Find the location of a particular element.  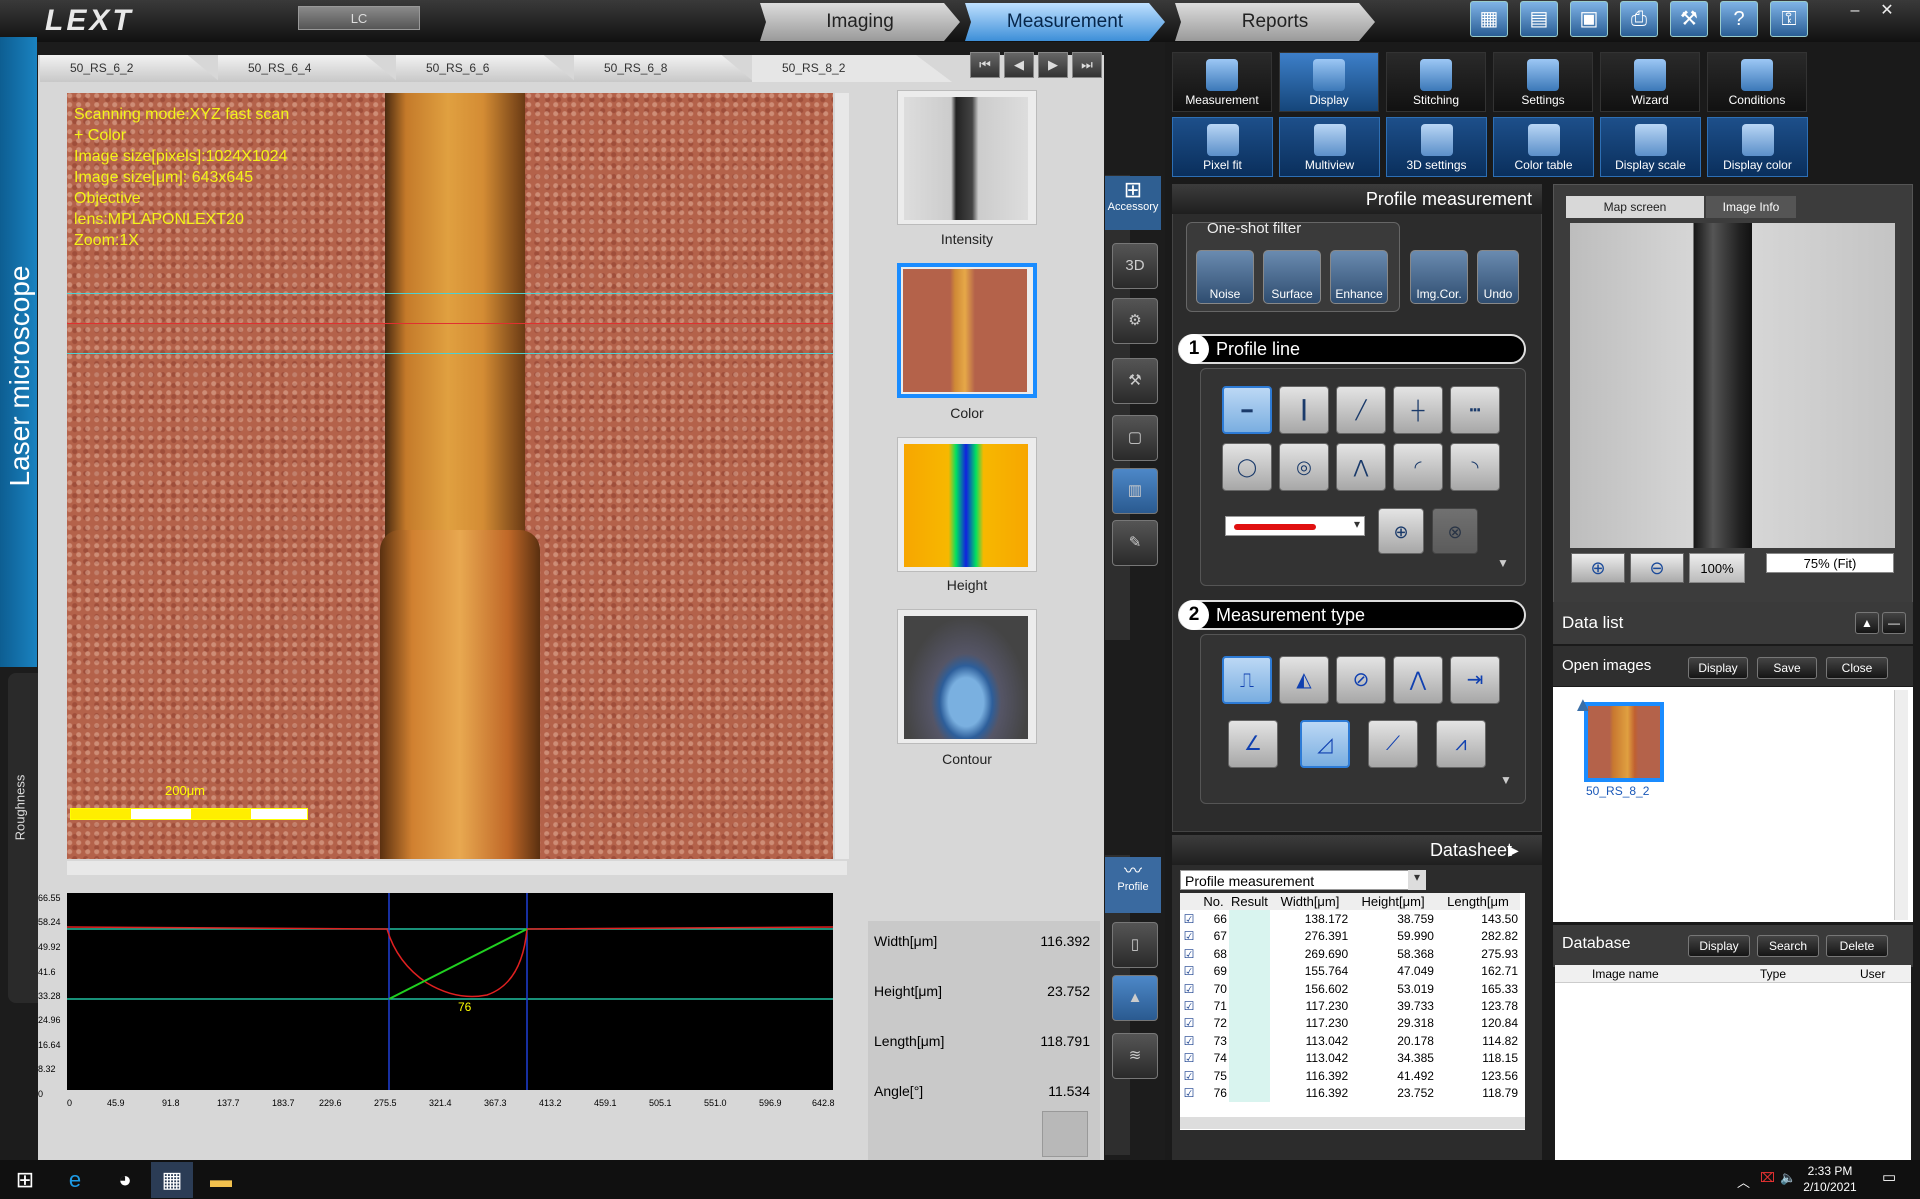

minimize-panel-icon: — is located at coordinates (1894, 623).